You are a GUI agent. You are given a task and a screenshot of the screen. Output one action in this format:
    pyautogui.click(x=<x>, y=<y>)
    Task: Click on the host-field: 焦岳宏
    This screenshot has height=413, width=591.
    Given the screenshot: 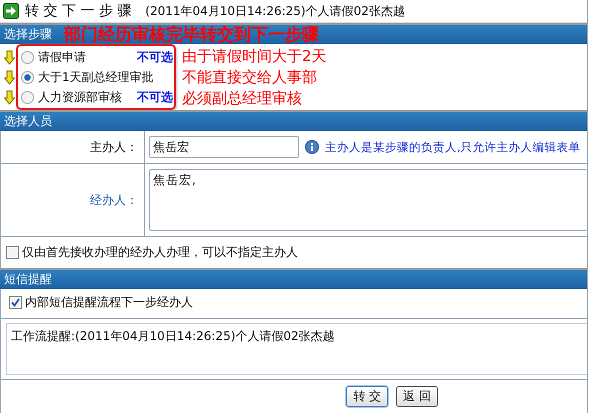 What is the action you would take?
    pyautogui.click(x=224, y=147)
    